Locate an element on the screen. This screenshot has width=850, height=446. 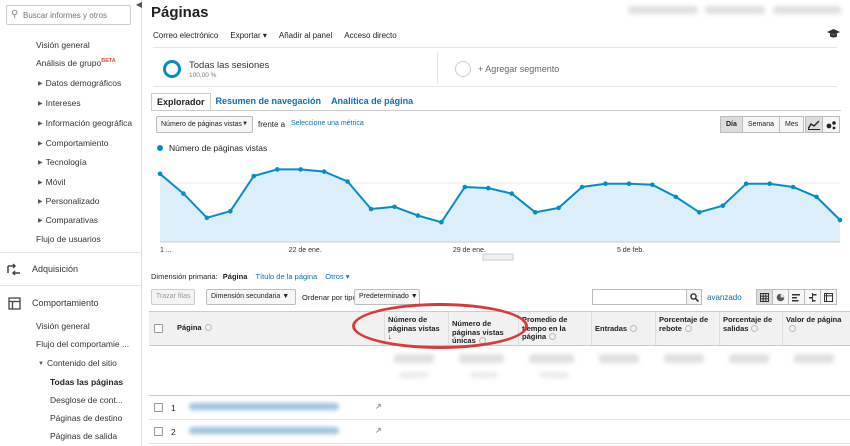
period-month-button: Mes is located at coordinates (791, 124).